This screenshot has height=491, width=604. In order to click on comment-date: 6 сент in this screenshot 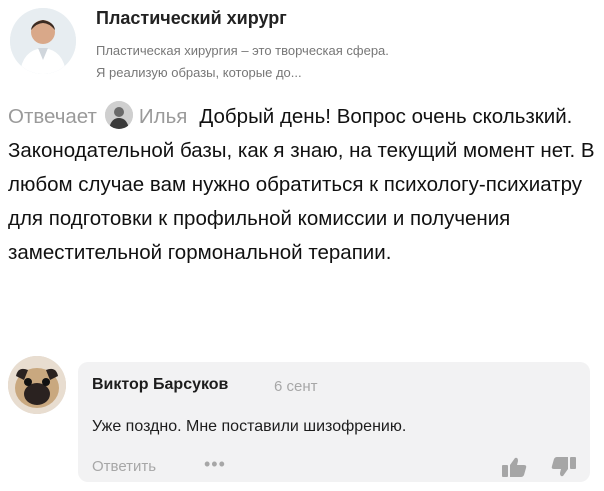, I will do `click(296, 386)`.